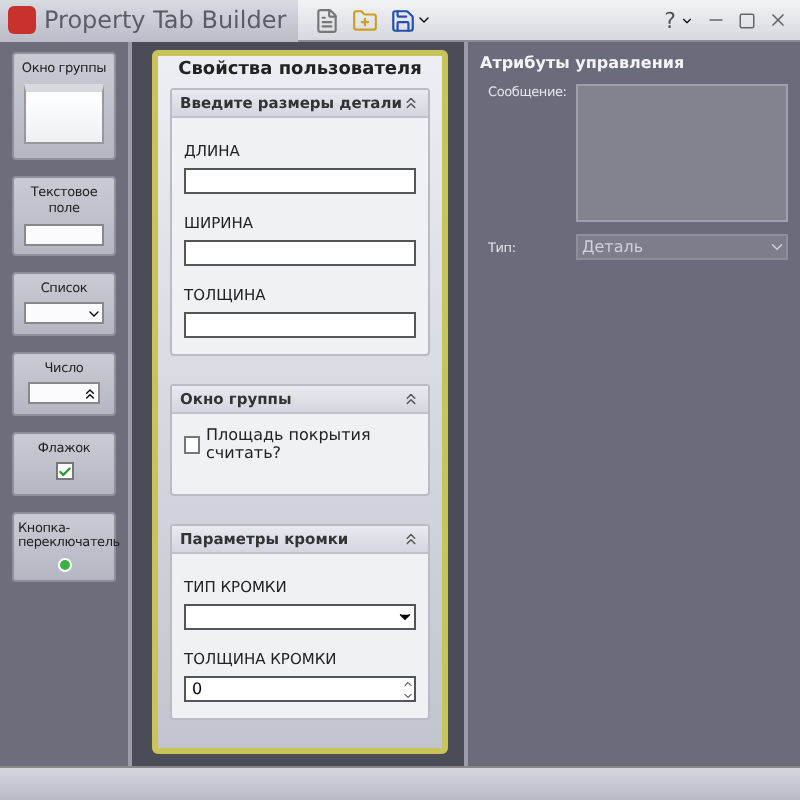  I want to click on chevron-down-icon, so click(777, 247).